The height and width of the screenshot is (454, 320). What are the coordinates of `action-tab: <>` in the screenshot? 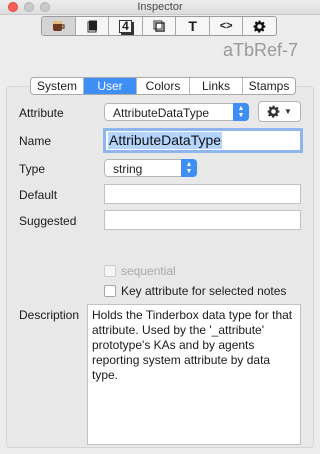 It's located at (227, 26).